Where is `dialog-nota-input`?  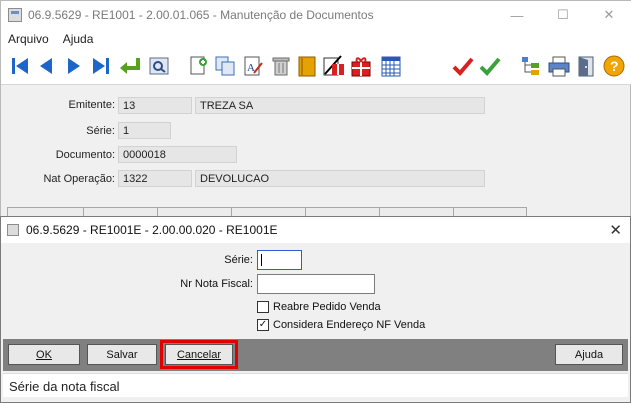
dialog-nota-input is located at coordinates (316, 284).